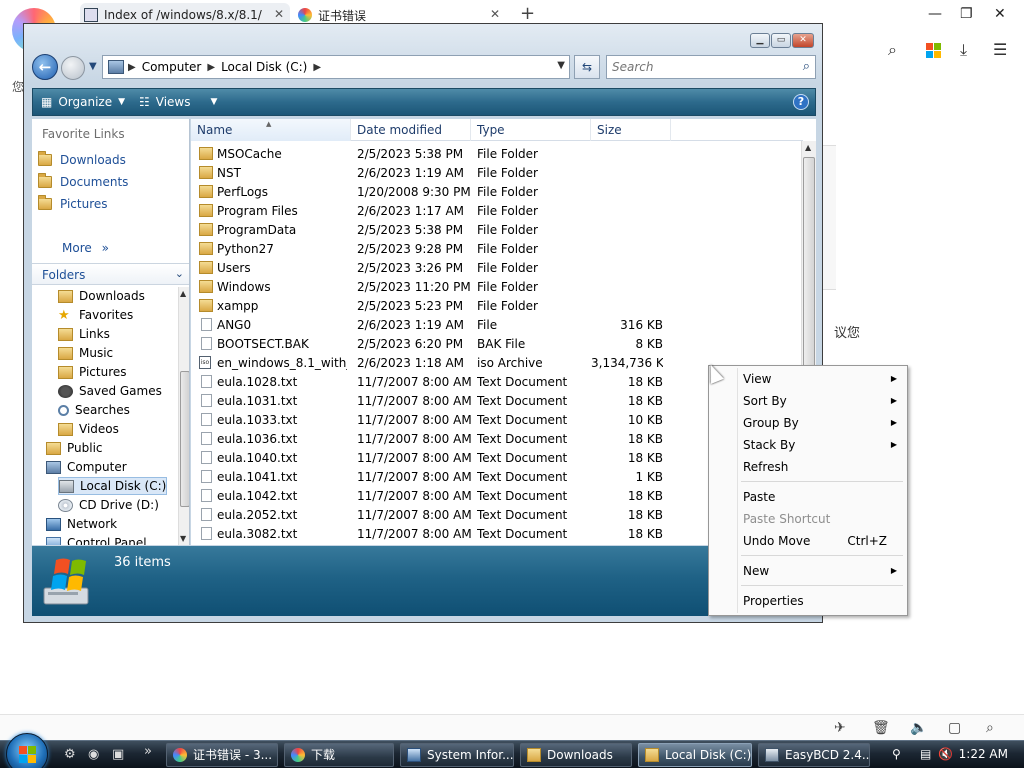 Image resolution: width=1024 pixels, height=768 pixels. What do you see at coordinates (801, 102) in the screenshot?
I see `help-button: ?` at bounding box center [801, 102].